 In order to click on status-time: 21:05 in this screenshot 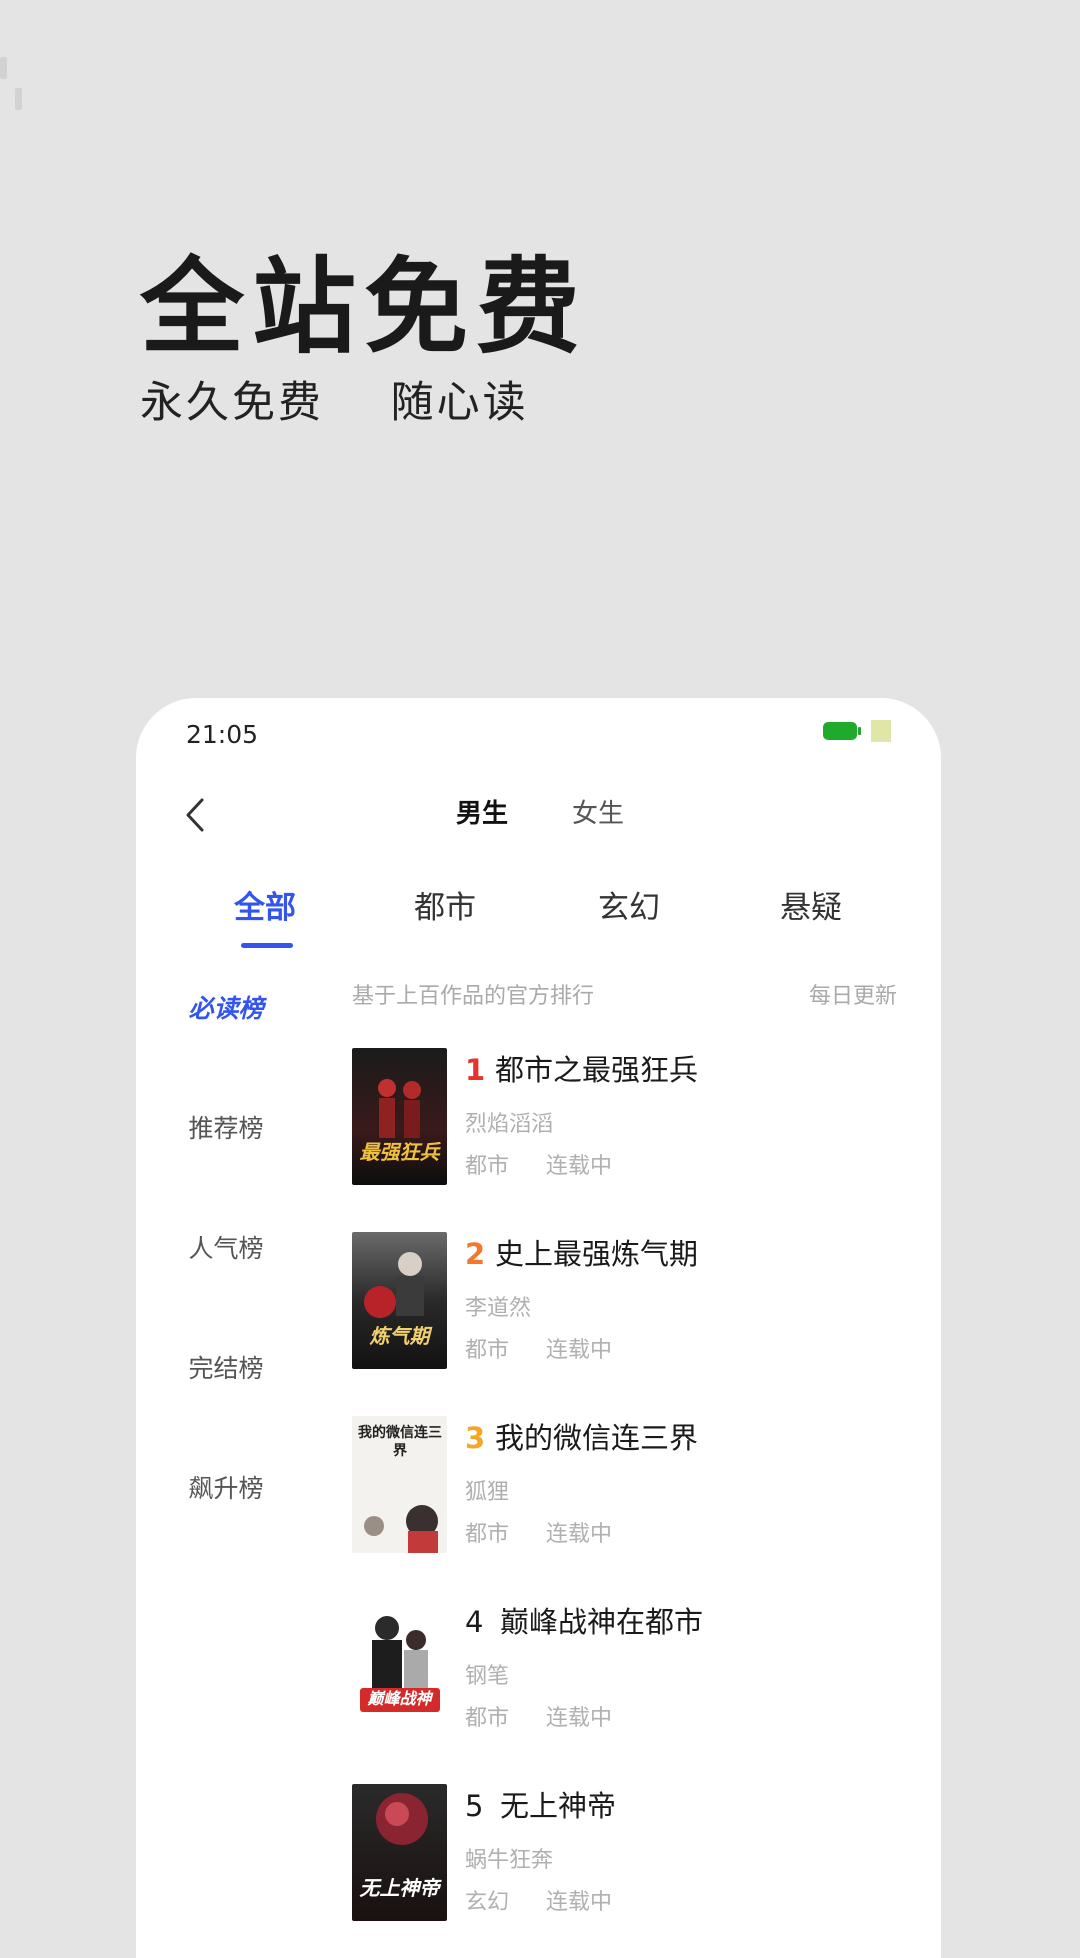, I will do `click(222, 734)`.